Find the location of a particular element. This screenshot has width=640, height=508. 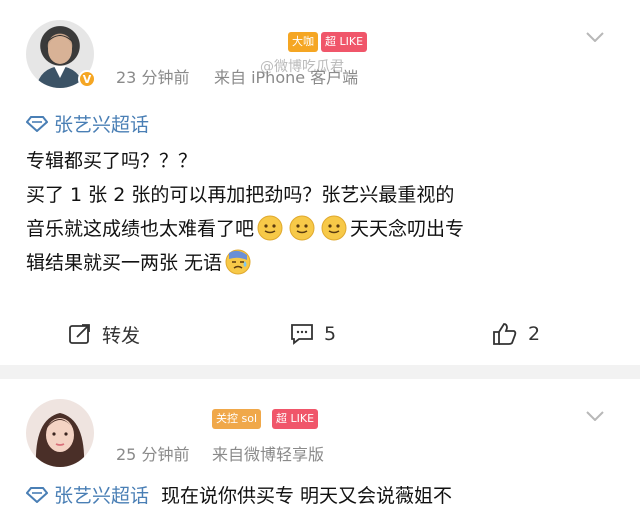

repost-label: 转发 is located at coordinates (121, 335).